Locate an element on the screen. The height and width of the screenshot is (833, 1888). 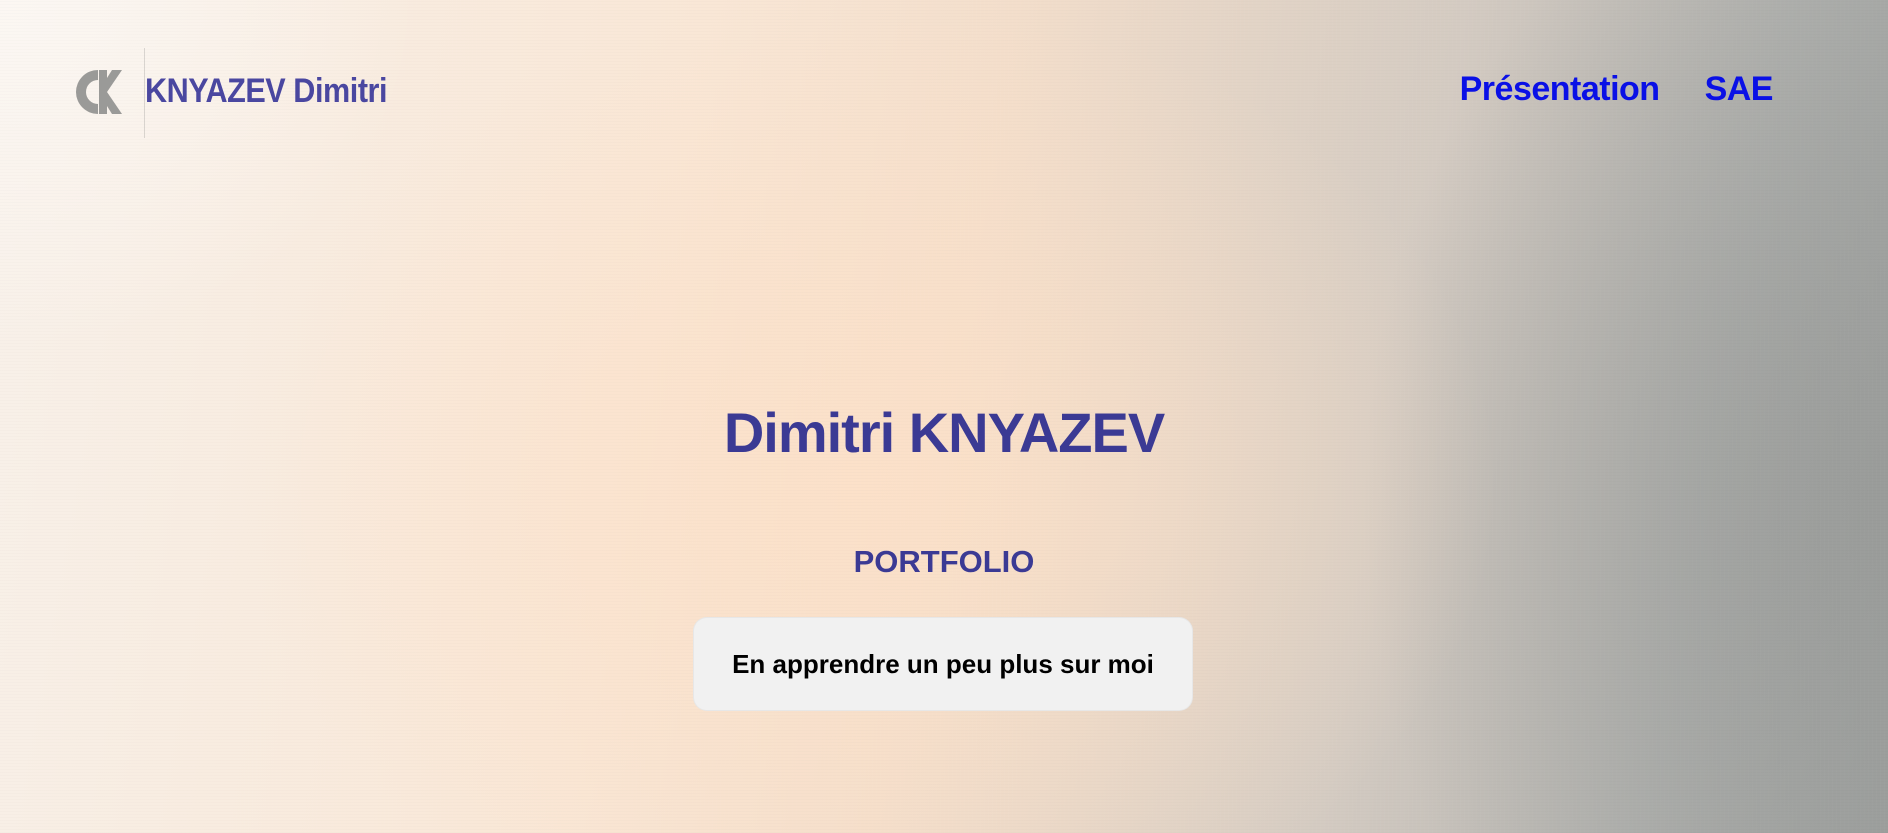
learn-more-button: En apprendre un peu plus sur moi is located at coordinates (943, 664).